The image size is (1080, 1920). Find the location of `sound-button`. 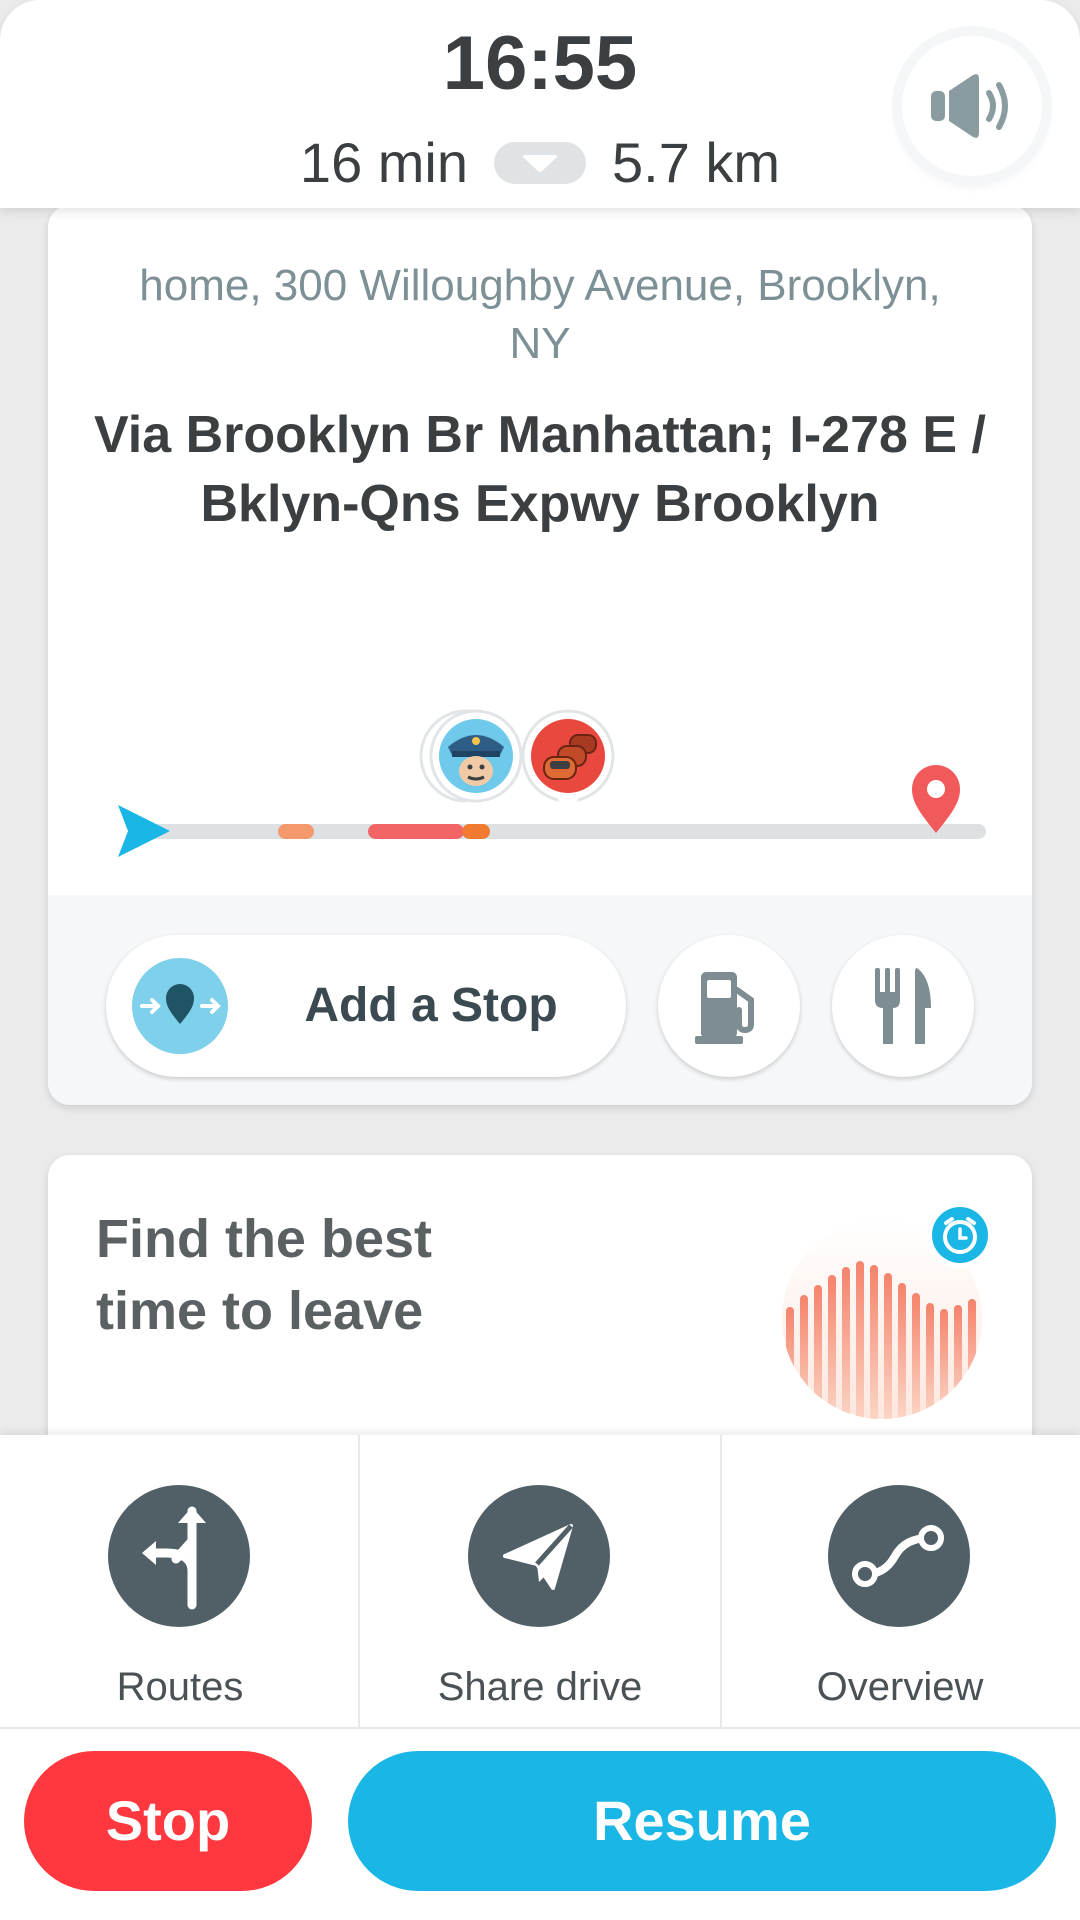

sound-button is located at coordinates (972, 106).